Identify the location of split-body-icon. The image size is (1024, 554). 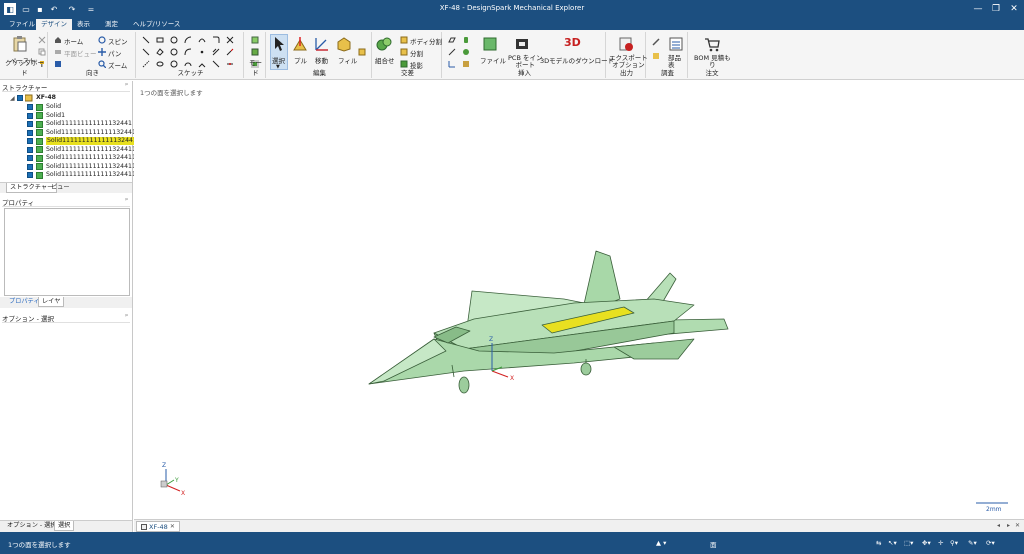
(404, 40).